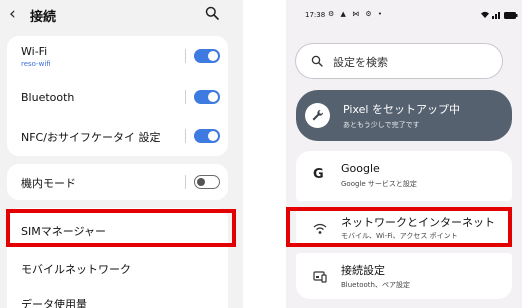 The image size is (522, 308). I want to click on signal-battery-icon, so click(499, 15).